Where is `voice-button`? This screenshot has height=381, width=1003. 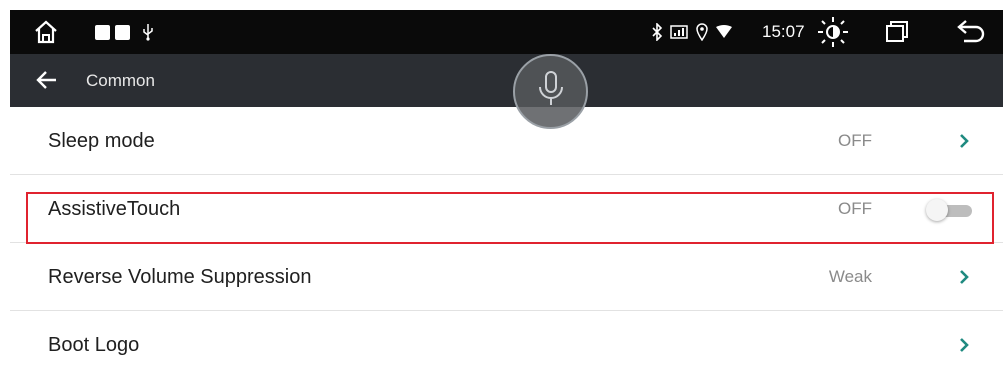
voice-button is located at coordinates (550, 91).